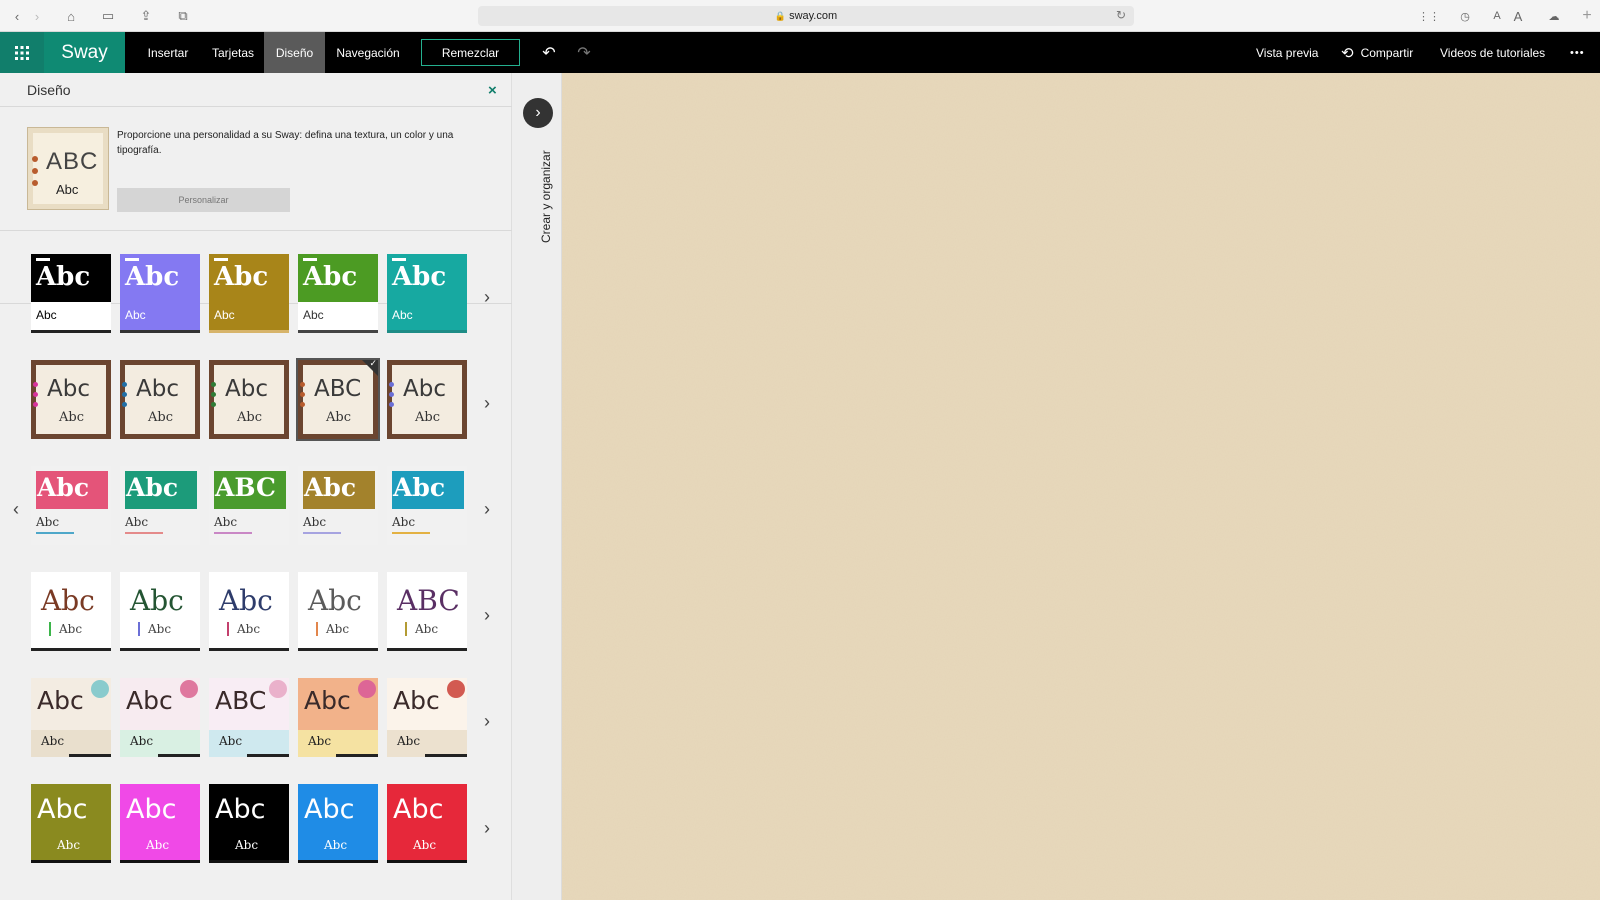 The height and width of the screenshot is (900, 1600). Describe the element at coordinates (37, 16) in the screenshot. I see `forward-icon: ›` at that location.